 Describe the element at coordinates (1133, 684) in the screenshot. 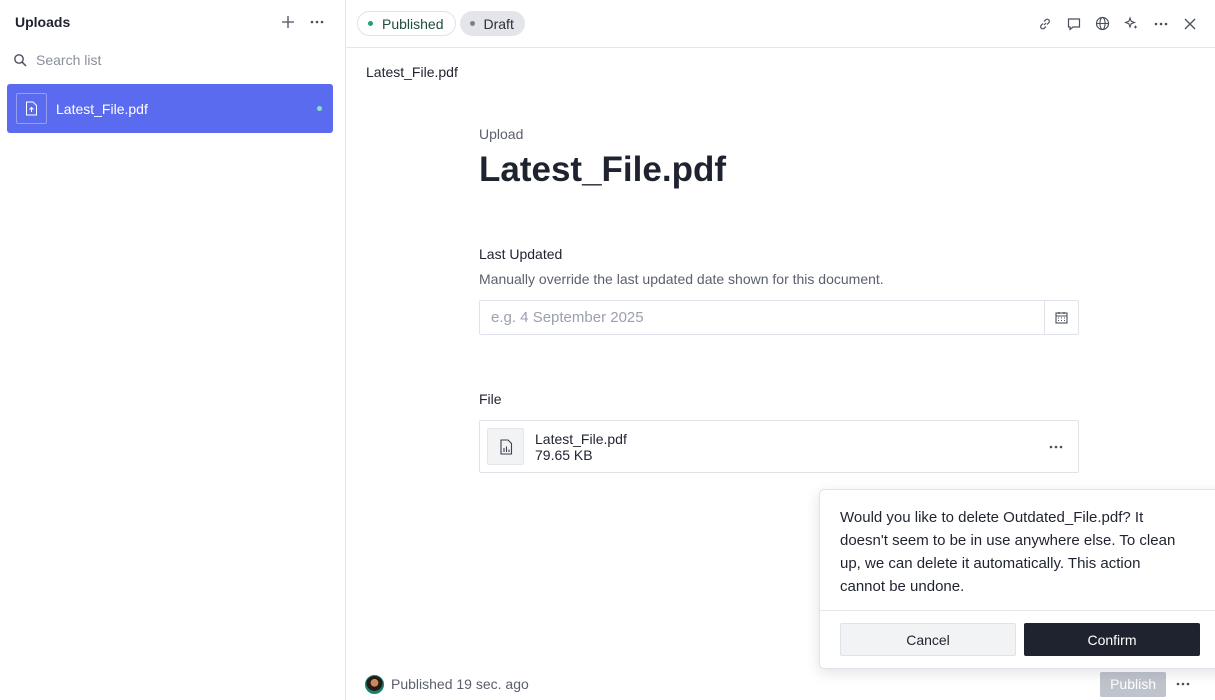

I see `publish-button: Publish` at that location.